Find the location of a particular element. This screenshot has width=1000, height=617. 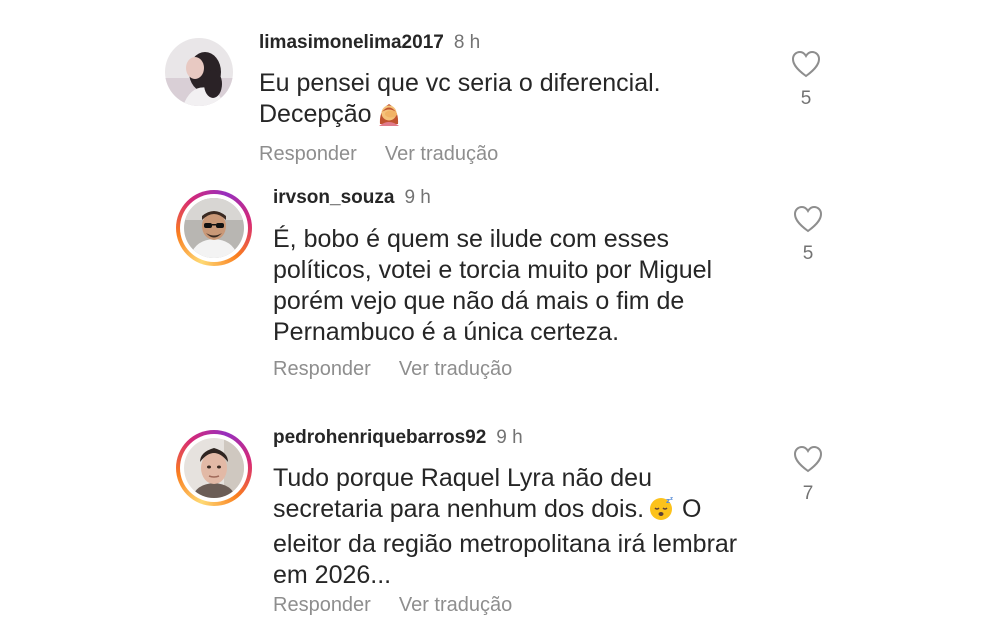

like-count: 7 is located at coordinates (808, 493).